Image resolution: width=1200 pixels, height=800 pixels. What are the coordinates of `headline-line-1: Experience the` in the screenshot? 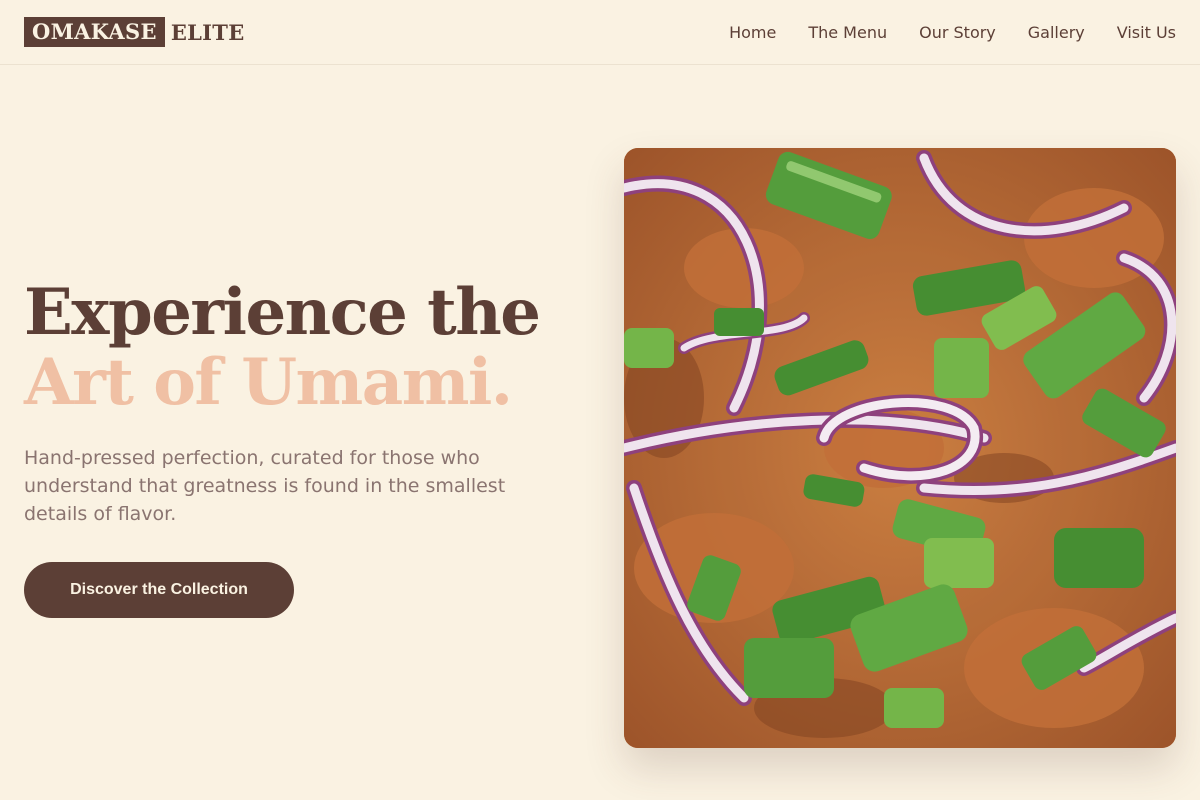 It's located at (282, 312).